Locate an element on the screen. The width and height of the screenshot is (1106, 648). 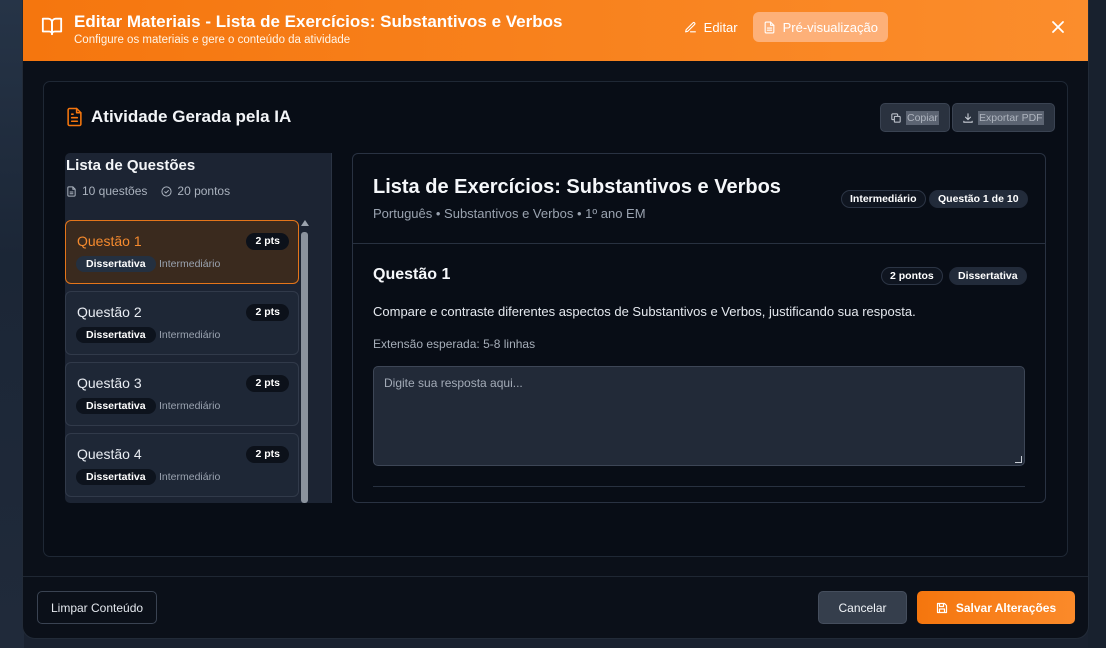
save-changes-button: Salvar Alterações is located at coordinates (996, 607).